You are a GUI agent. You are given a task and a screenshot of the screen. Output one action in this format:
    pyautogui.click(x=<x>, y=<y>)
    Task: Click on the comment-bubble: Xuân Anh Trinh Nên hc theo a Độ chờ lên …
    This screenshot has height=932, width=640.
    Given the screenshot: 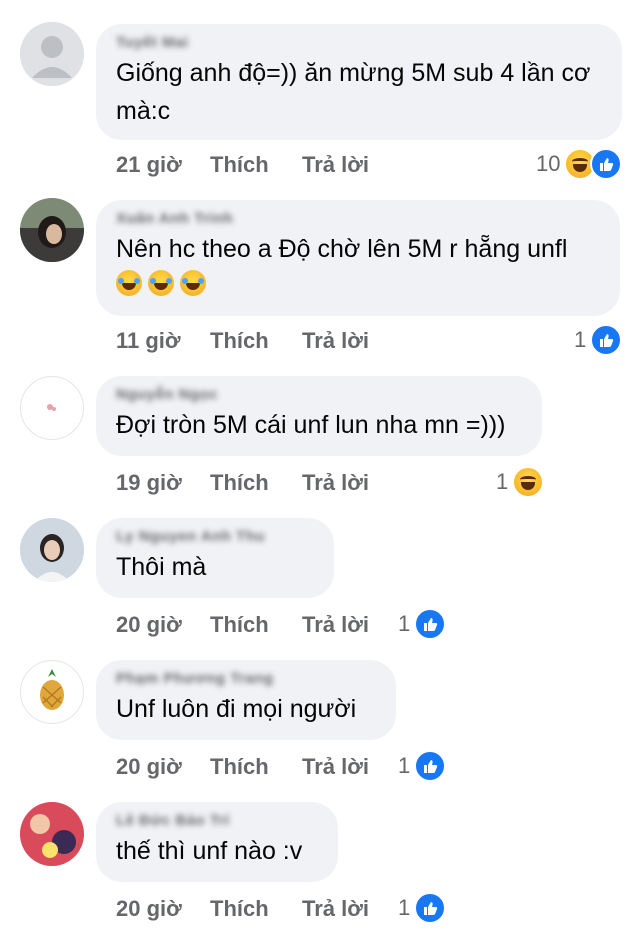 What is the action you would take?
    pyautogui.click(x=358, y=258)
    